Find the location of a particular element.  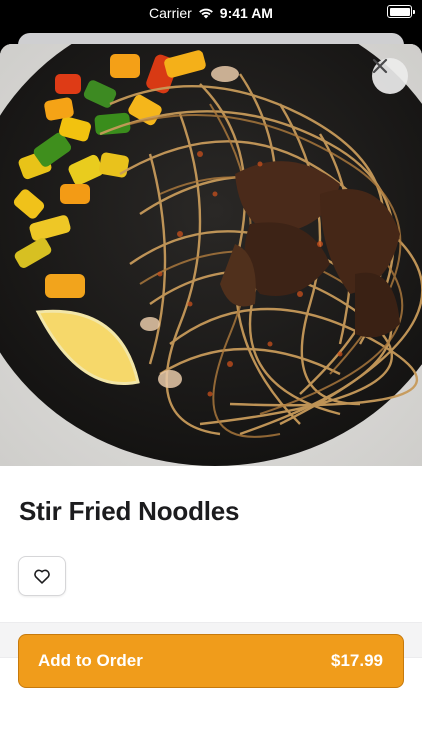

status-time: 9:41 AM is located at coordinates (246, 13).